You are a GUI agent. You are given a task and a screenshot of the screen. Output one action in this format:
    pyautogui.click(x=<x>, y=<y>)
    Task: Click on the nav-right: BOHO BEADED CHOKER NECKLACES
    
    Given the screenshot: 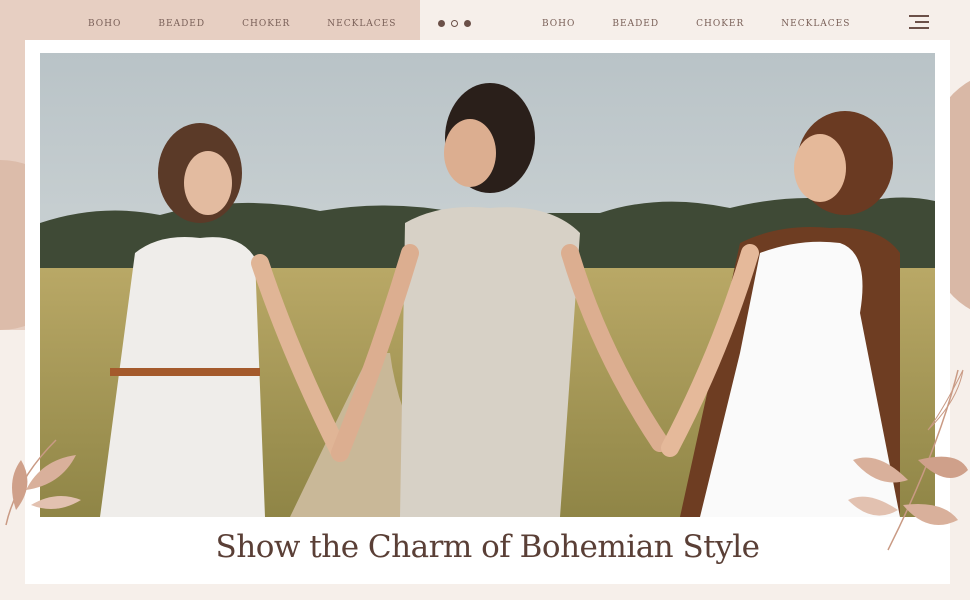 What is the action you would take?
    pyautogui.click(x=714, y=24)
    